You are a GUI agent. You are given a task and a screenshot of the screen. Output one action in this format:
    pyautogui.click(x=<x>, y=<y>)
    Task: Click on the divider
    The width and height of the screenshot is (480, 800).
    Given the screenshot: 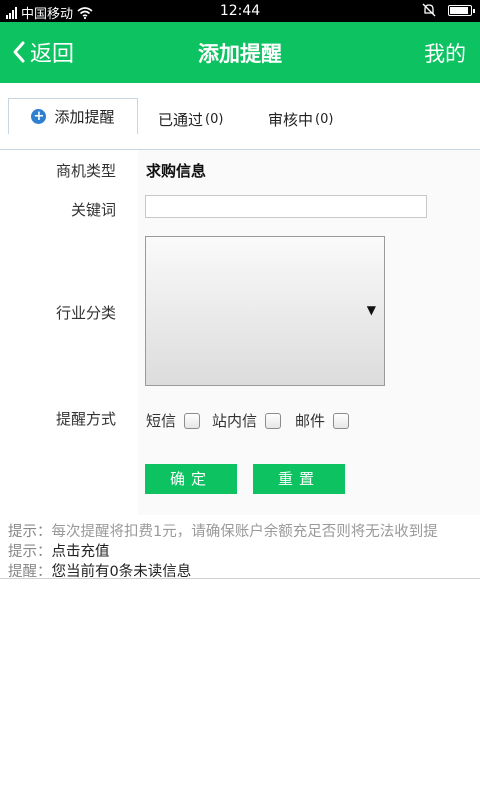 What is the action you would take?
    pyautogui.click(x=240, y=578)
    